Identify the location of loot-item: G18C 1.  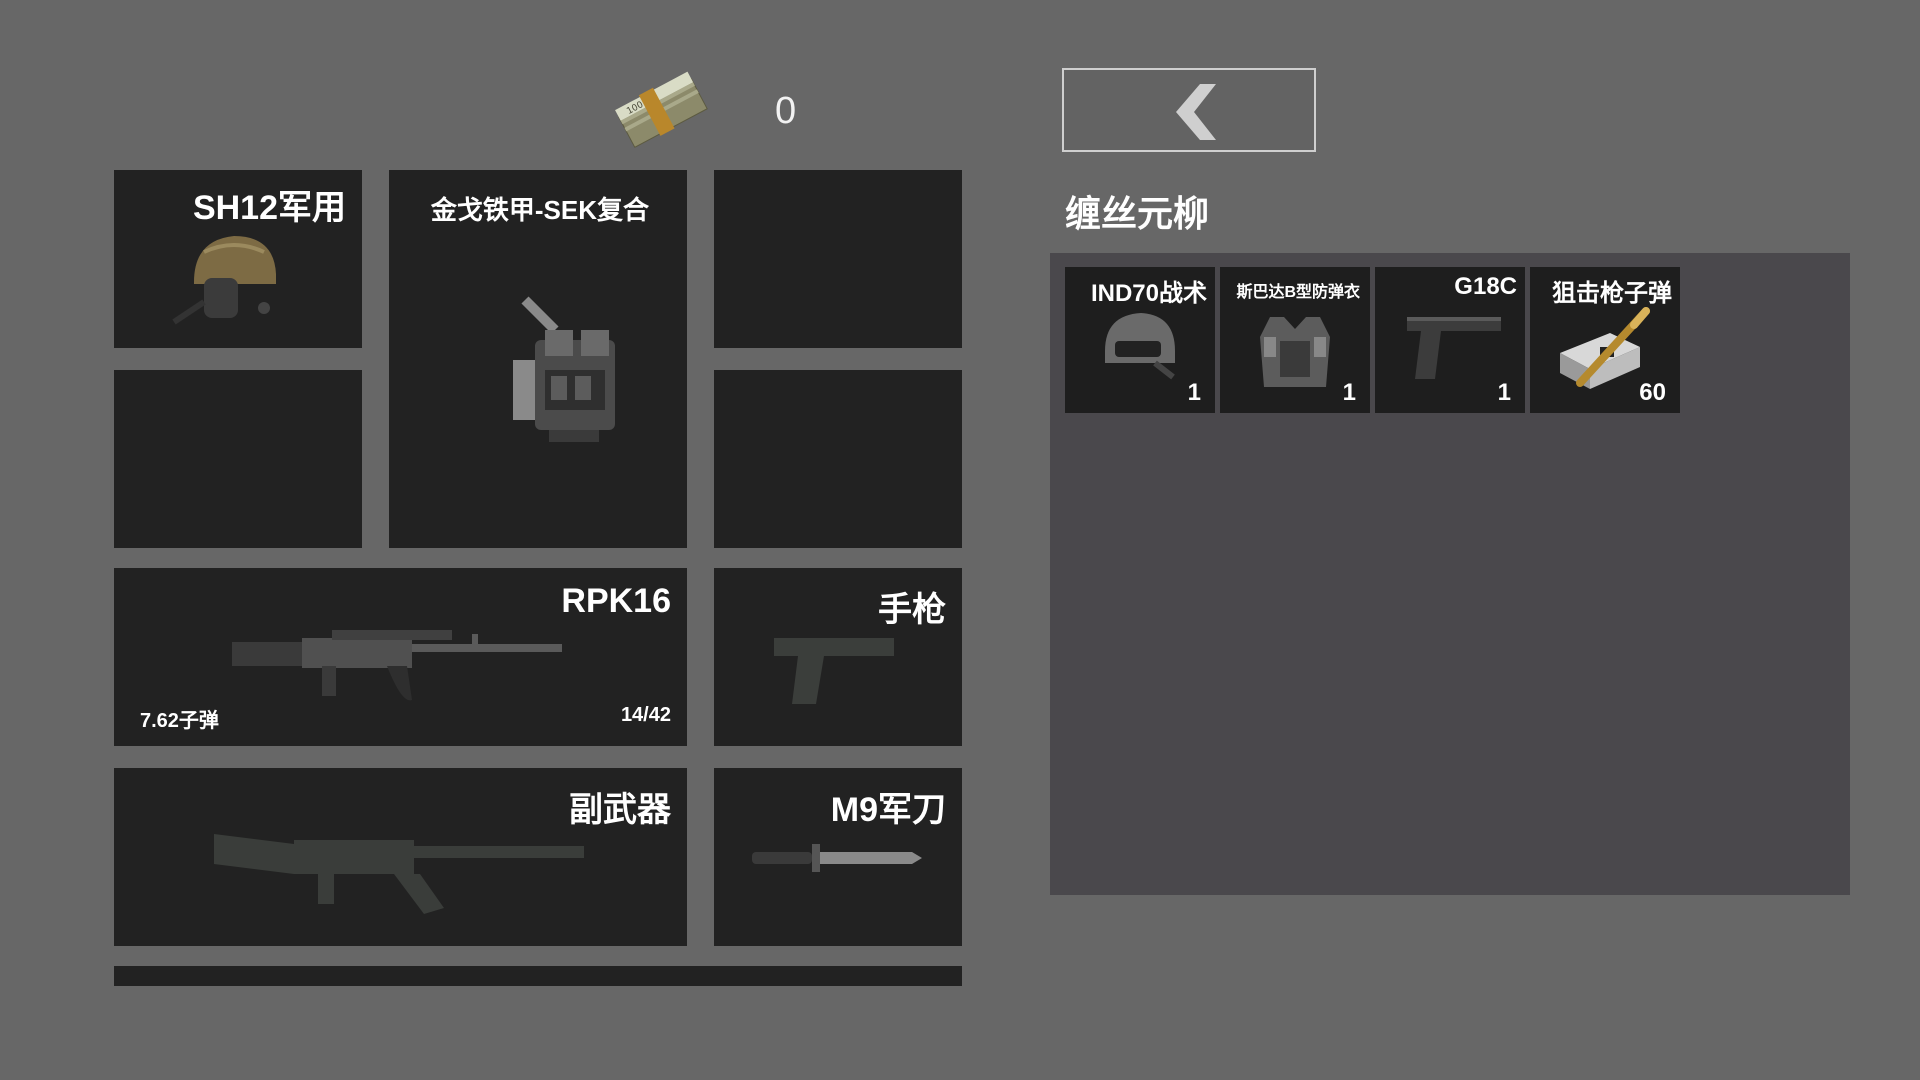
(1450, 340).